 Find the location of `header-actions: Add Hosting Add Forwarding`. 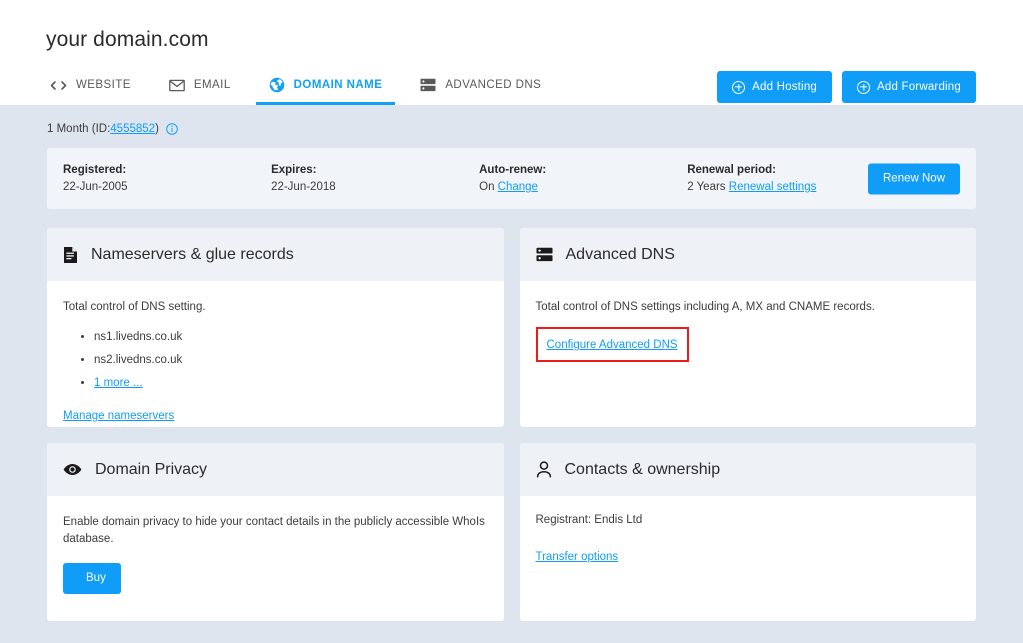

header-actions: Add Hosting Add Forwarding is located at coordinates (846, 87).